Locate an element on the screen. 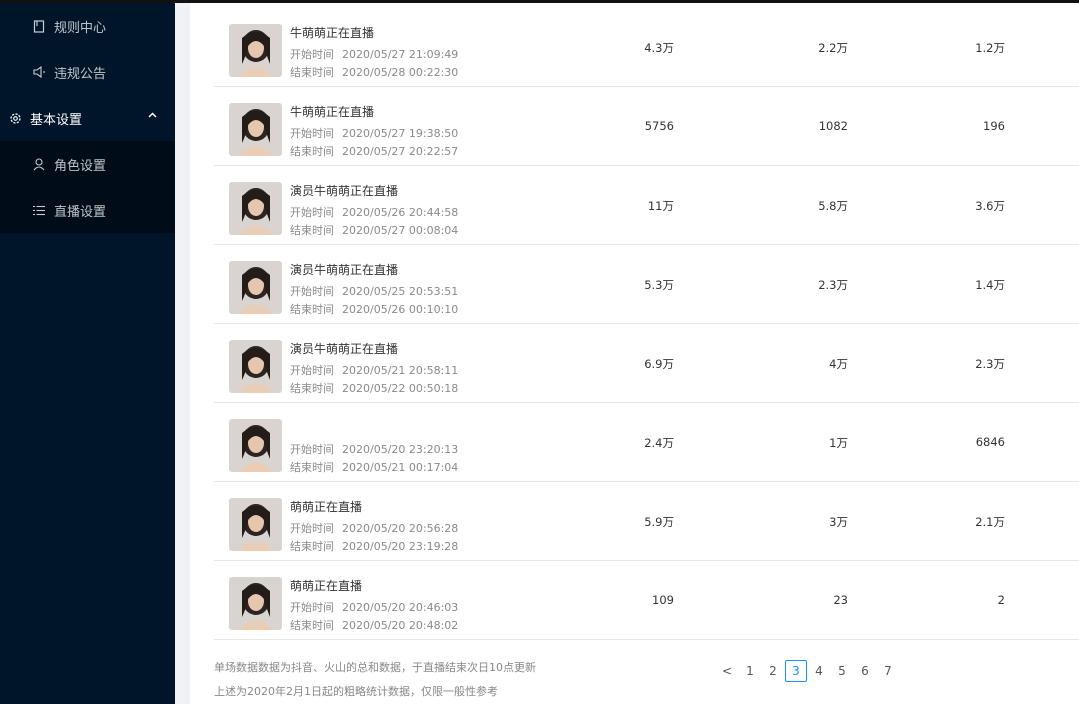  end-time-value: 2020/05/27 00:08:04 is located at coordinates (400, 230).